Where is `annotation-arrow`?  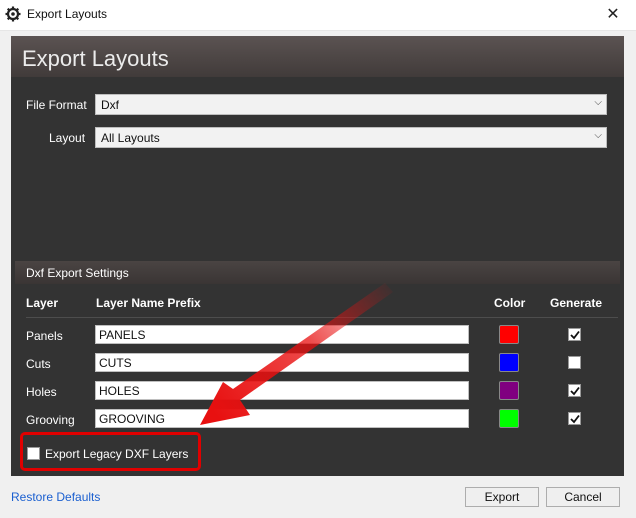
annotation-arrow is located at coordinates (296, 354).